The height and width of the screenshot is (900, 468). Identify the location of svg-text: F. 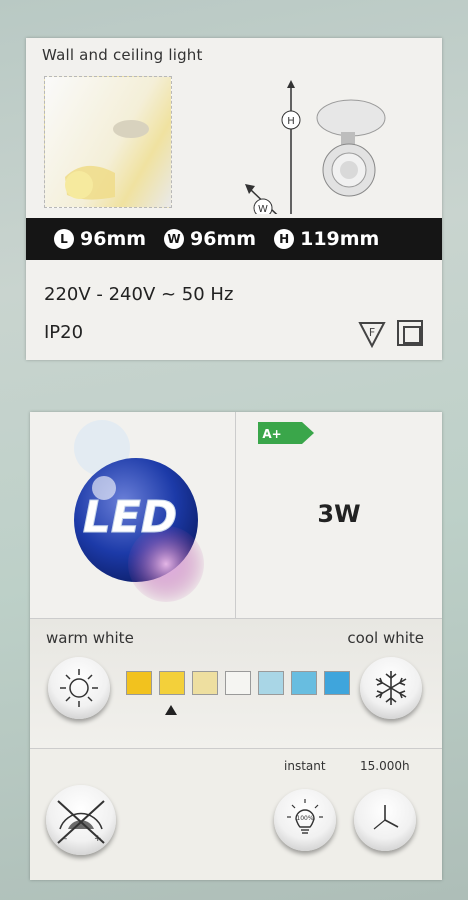
(372, 332).